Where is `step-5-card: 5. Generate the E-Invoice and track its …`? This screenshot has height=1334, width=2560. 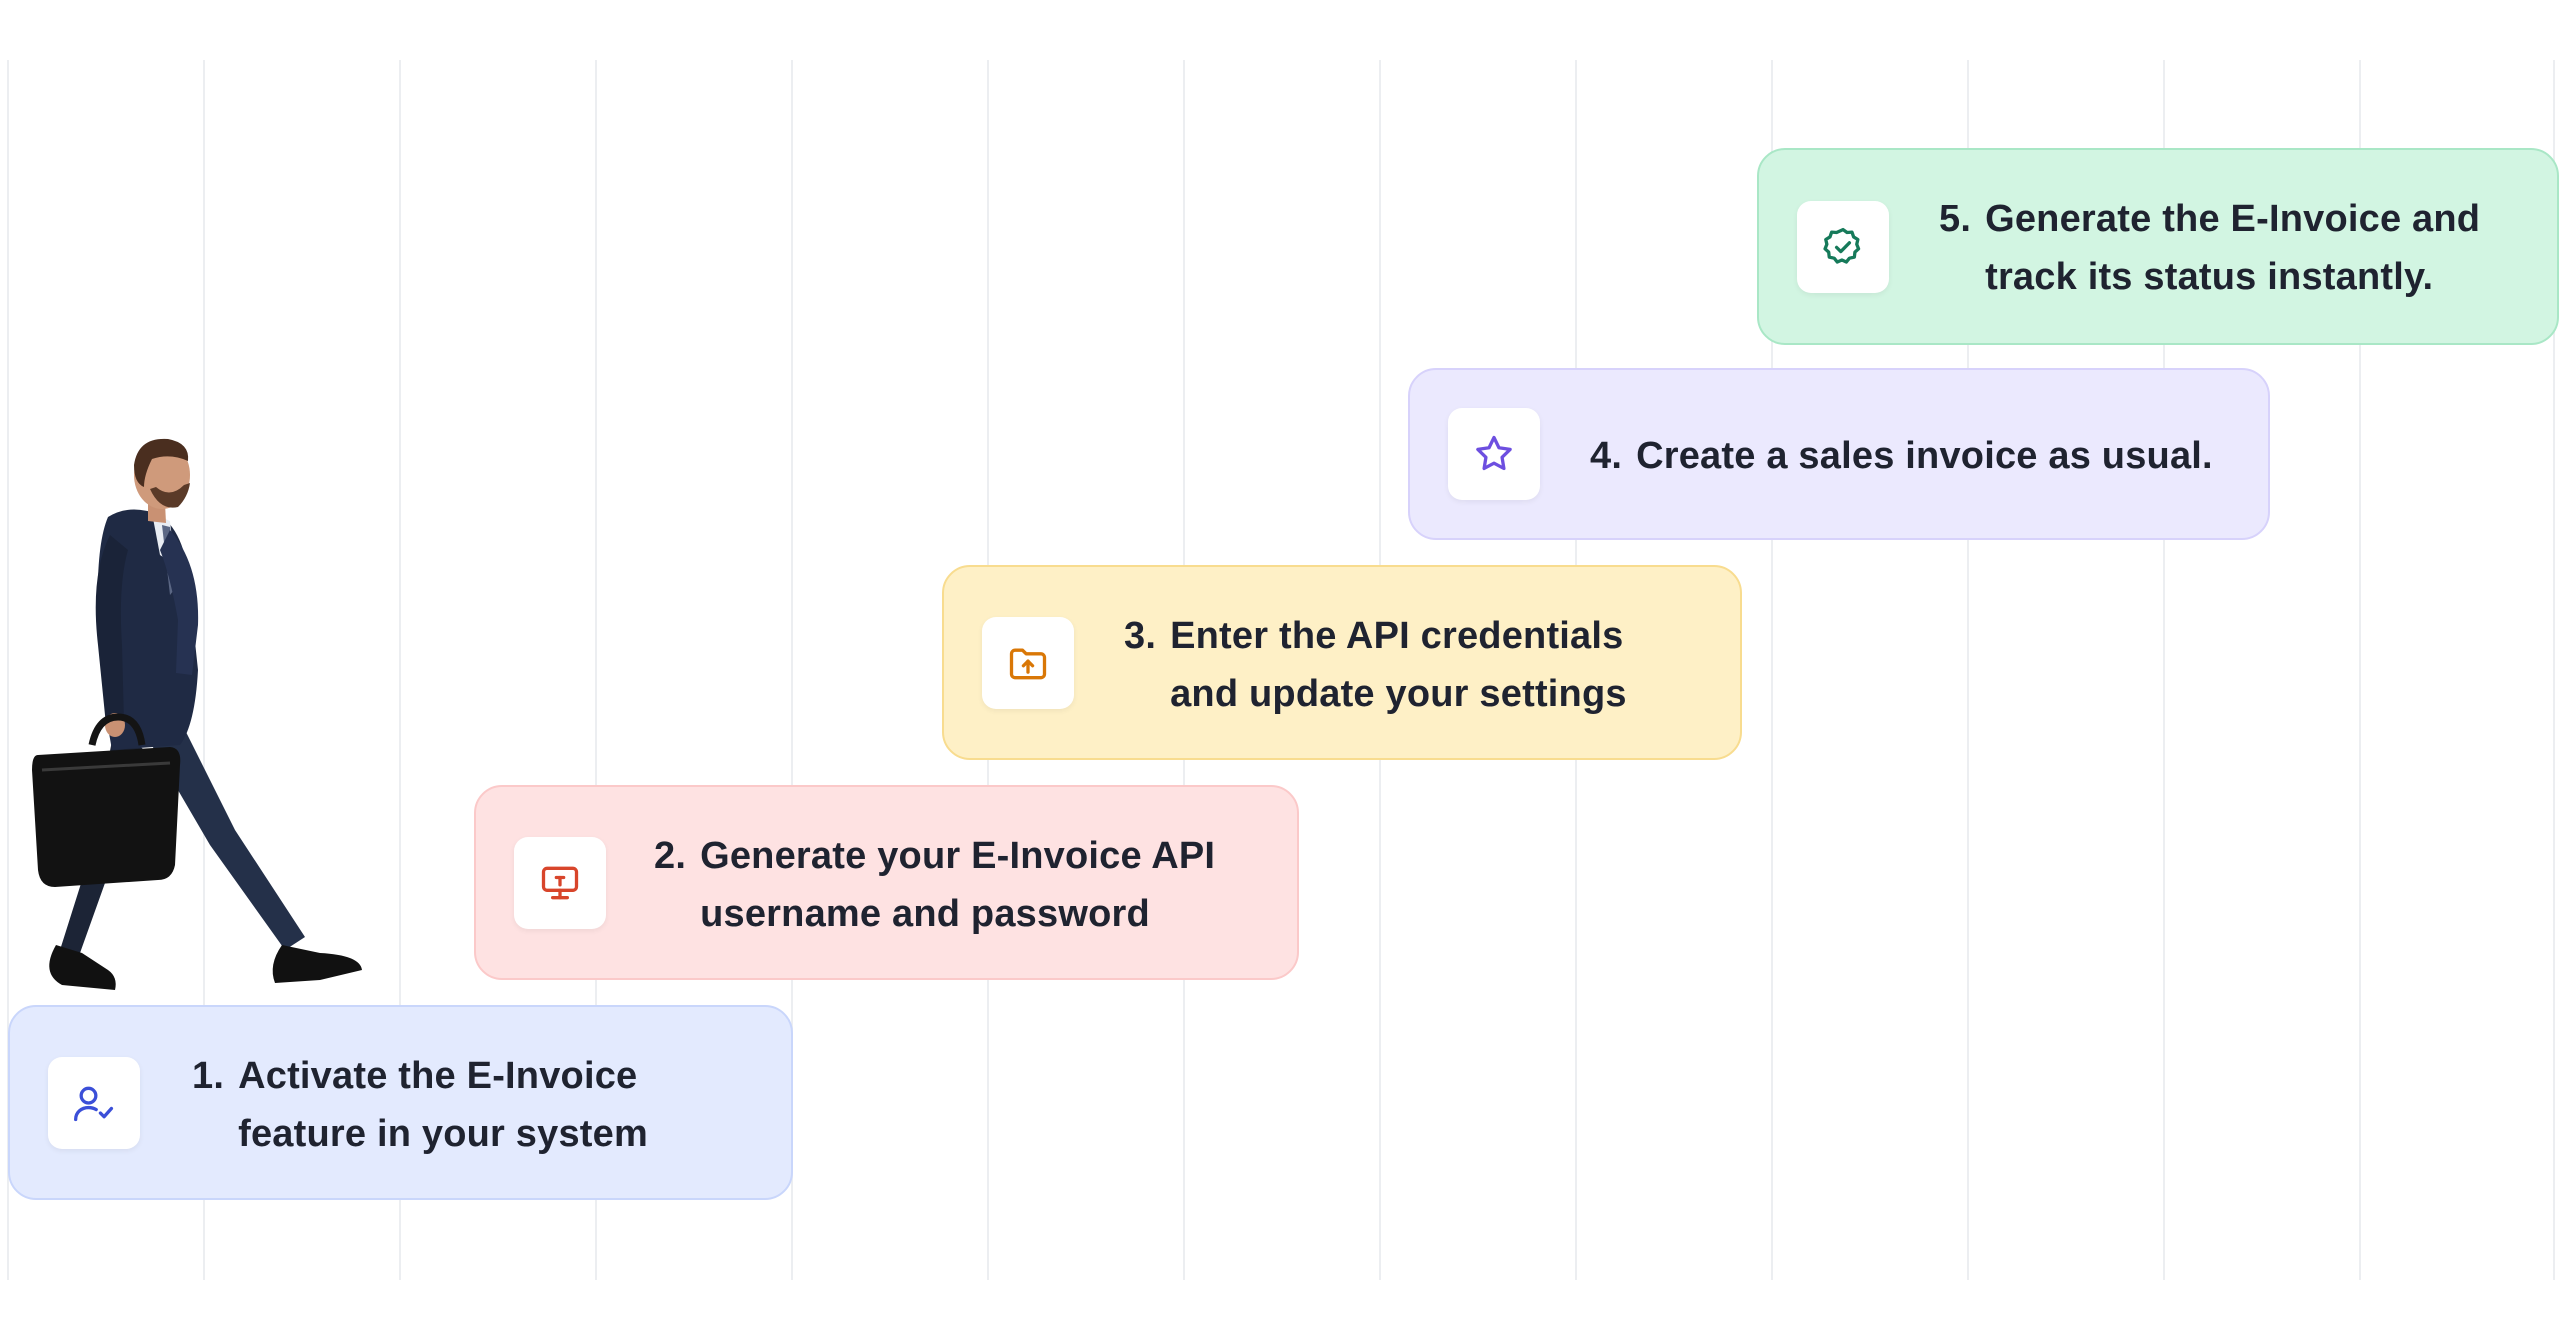
step-5-card: 5. Generate the E-Invoice and track its … is located at coordinates (2158, 246).